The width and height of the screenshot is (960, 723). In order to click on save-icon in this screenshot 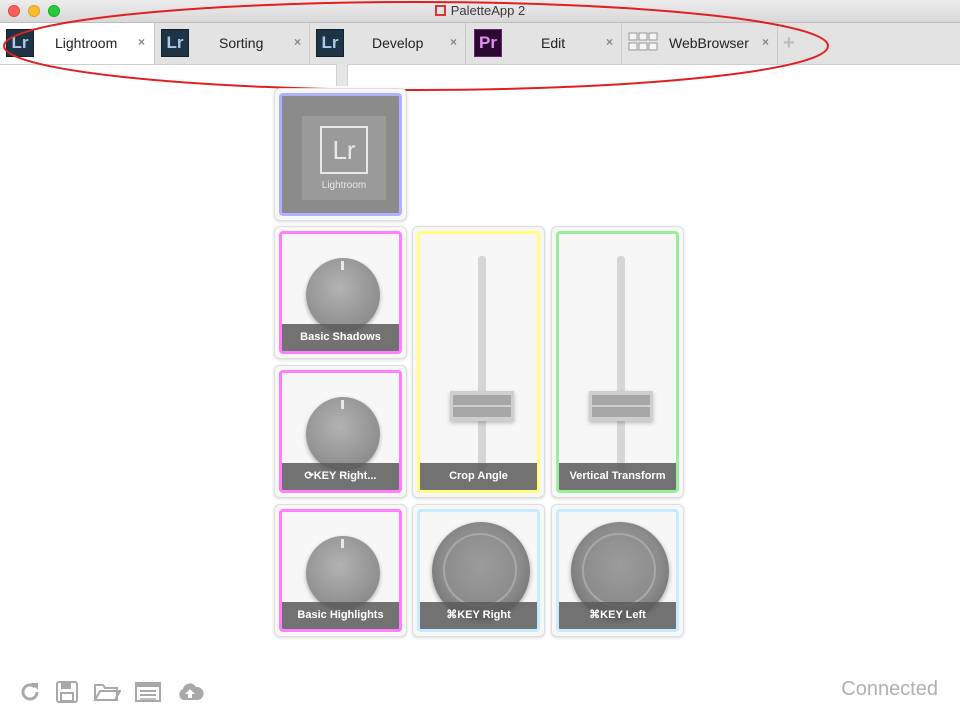, I will do `click(67, 692)`.